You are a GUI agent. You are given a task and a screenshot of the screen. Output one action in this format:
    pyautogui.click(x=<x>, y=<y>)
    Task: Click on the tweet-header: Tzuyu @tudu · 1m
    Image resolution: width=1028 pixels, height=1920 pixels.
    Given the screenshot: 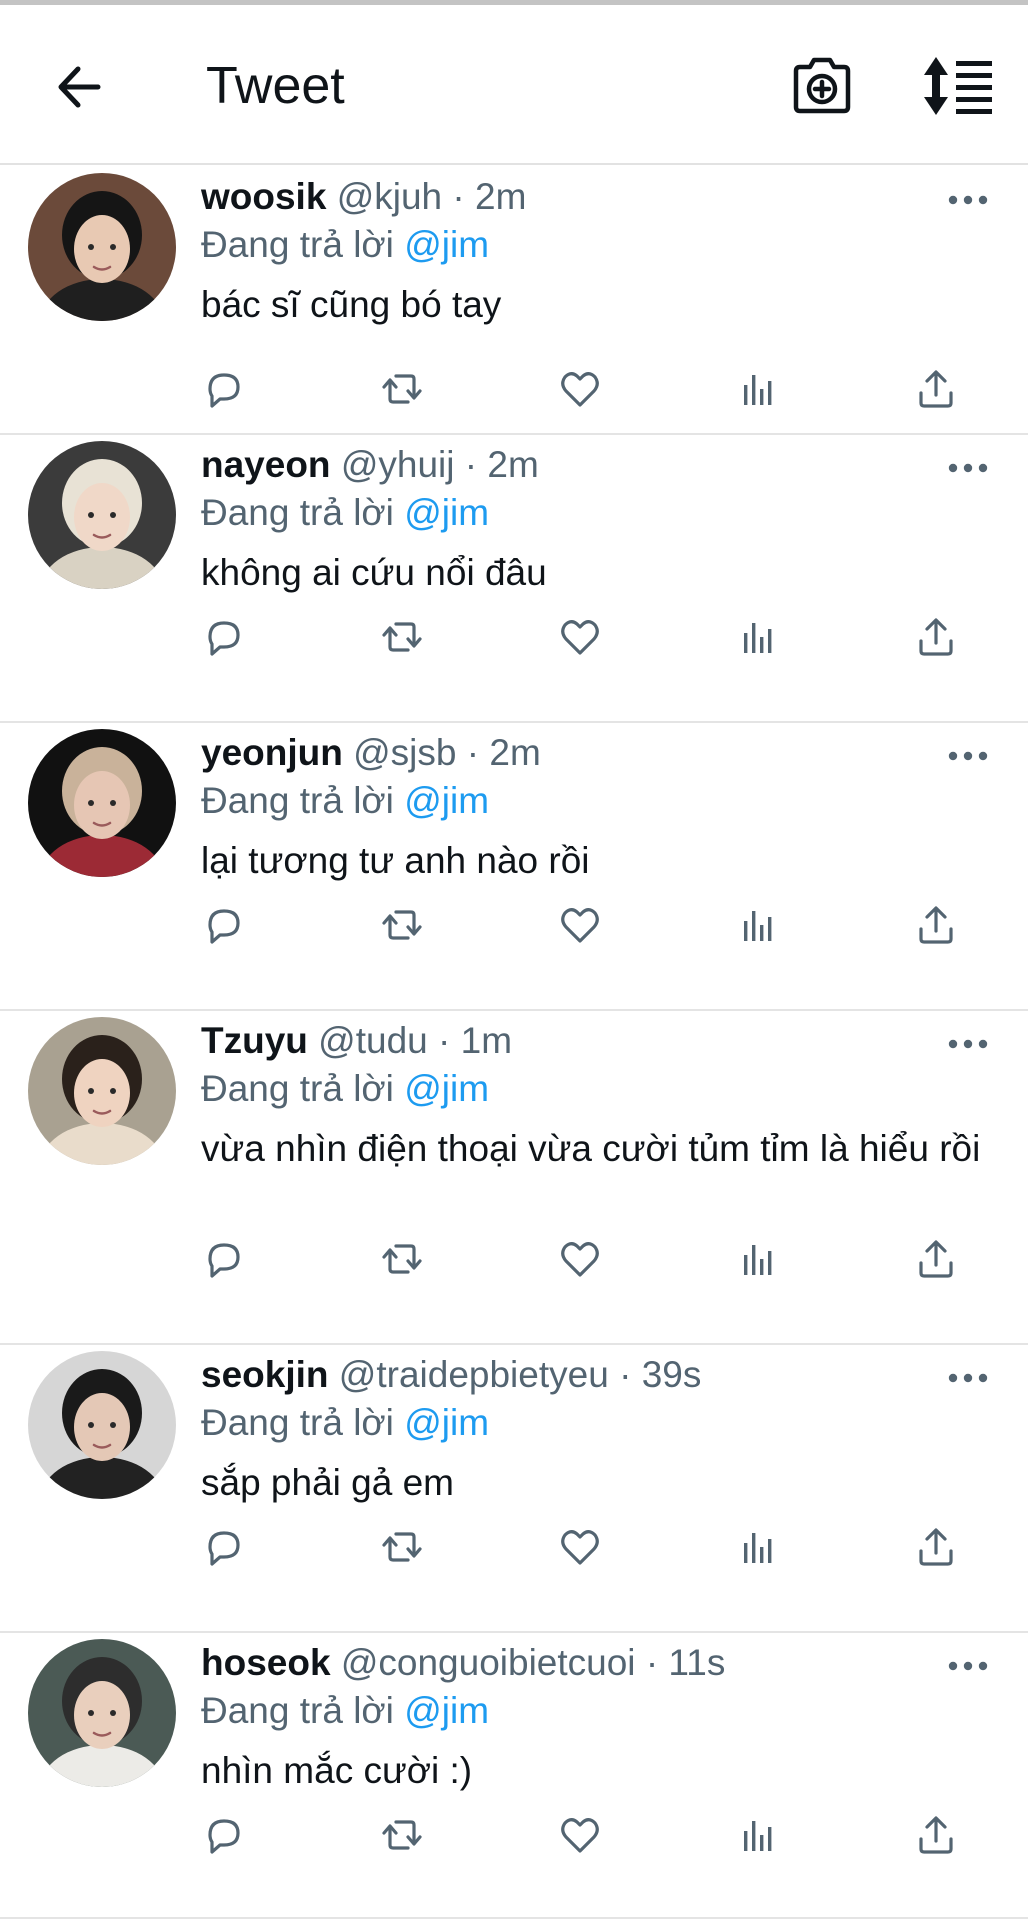 What is the action you would take?
    pyautogui.click(x=356, y=1041)
    